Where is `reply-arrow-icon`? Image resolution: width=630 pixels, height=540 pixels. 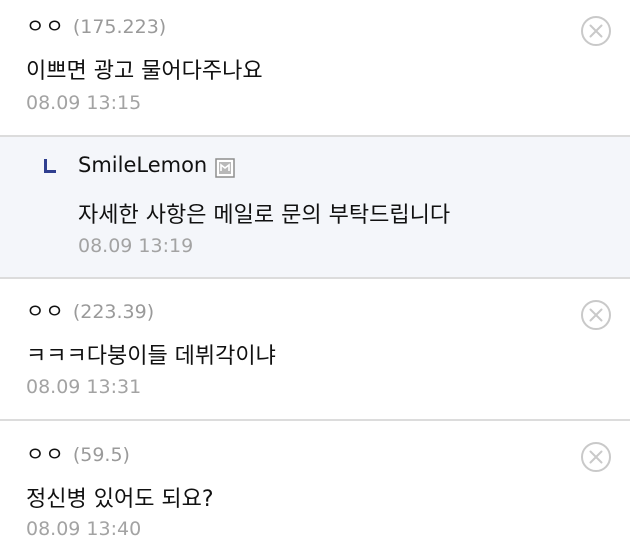 reply-arrow-icon is located at coordinates (50, 166).